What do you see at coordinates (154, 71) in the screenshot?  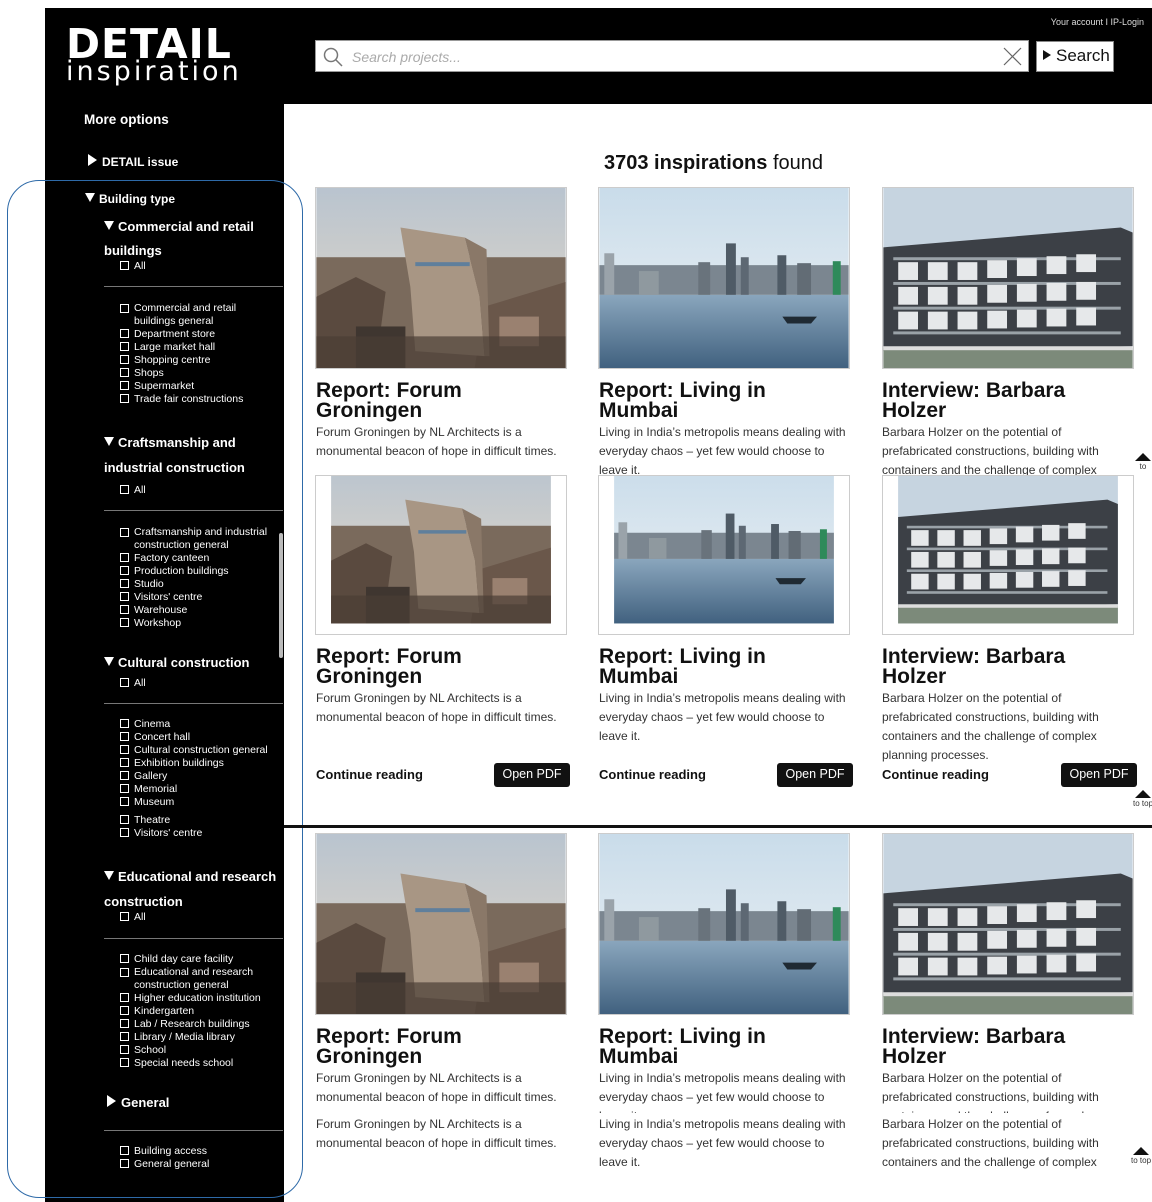 I see `logo-subtitle: inspiration` at bounding box center [154, 71].